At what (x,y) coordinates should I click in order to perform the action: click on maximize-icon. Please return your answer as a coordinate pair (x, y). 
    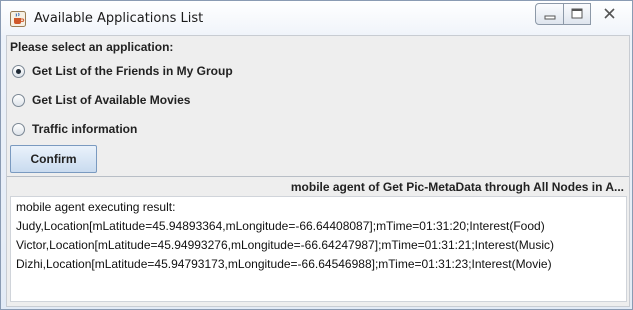
    Looking at the image, I should click on (577, 13).